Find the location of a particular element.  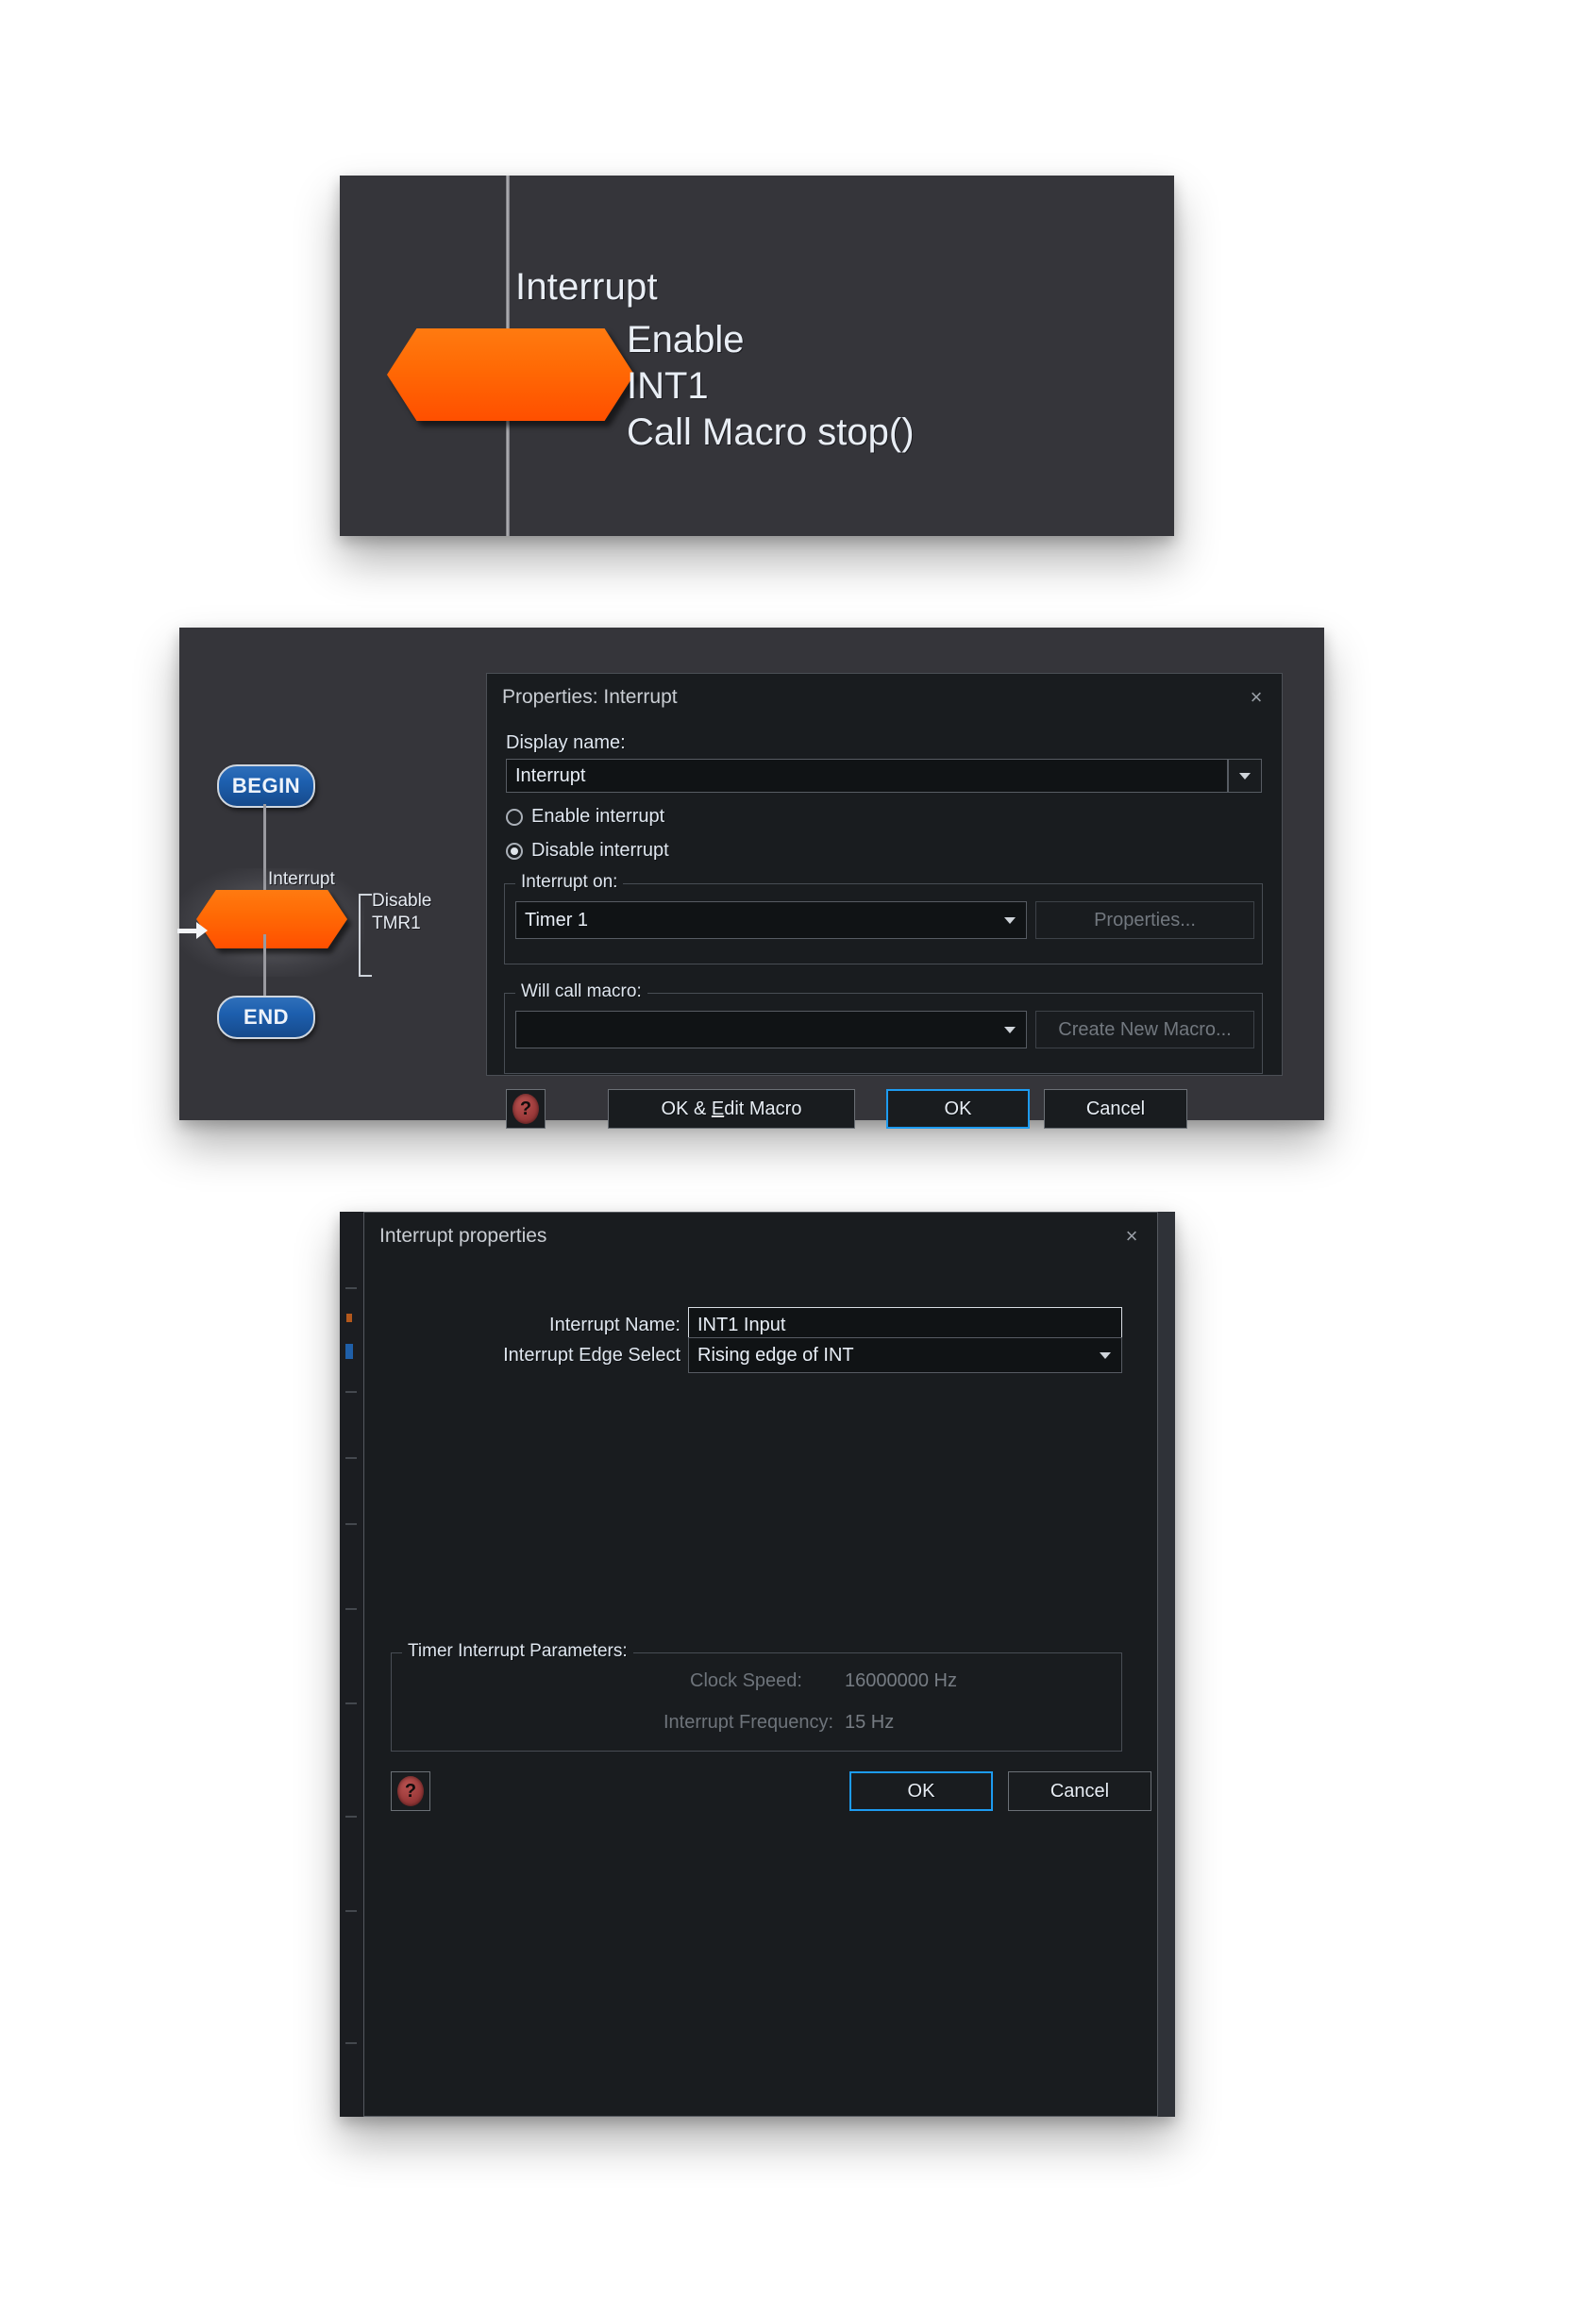

dialog-title-text: Properties: Interrupt is located at coordinates (590, 697).